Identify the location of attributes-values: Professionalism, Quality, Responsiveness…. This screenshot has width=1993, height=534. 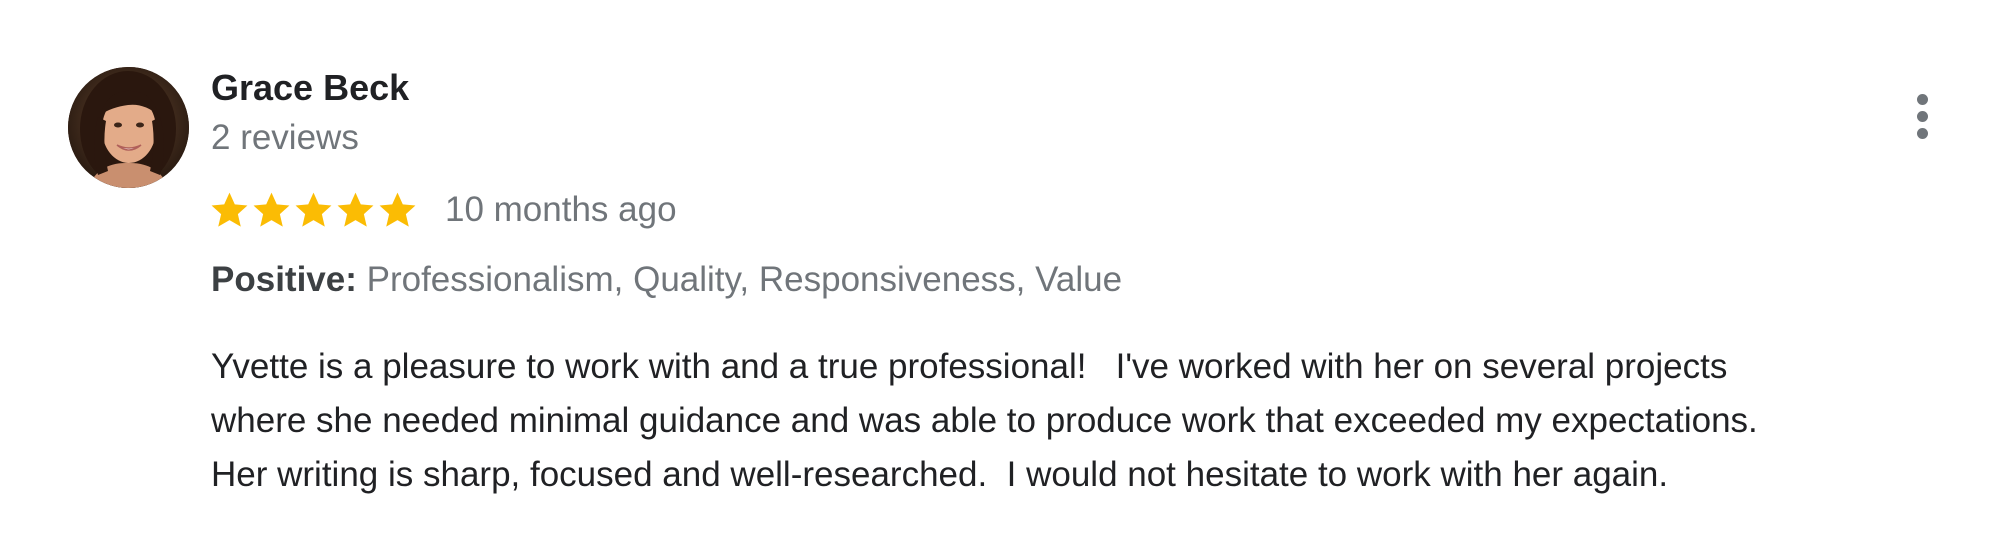
(744, 279).